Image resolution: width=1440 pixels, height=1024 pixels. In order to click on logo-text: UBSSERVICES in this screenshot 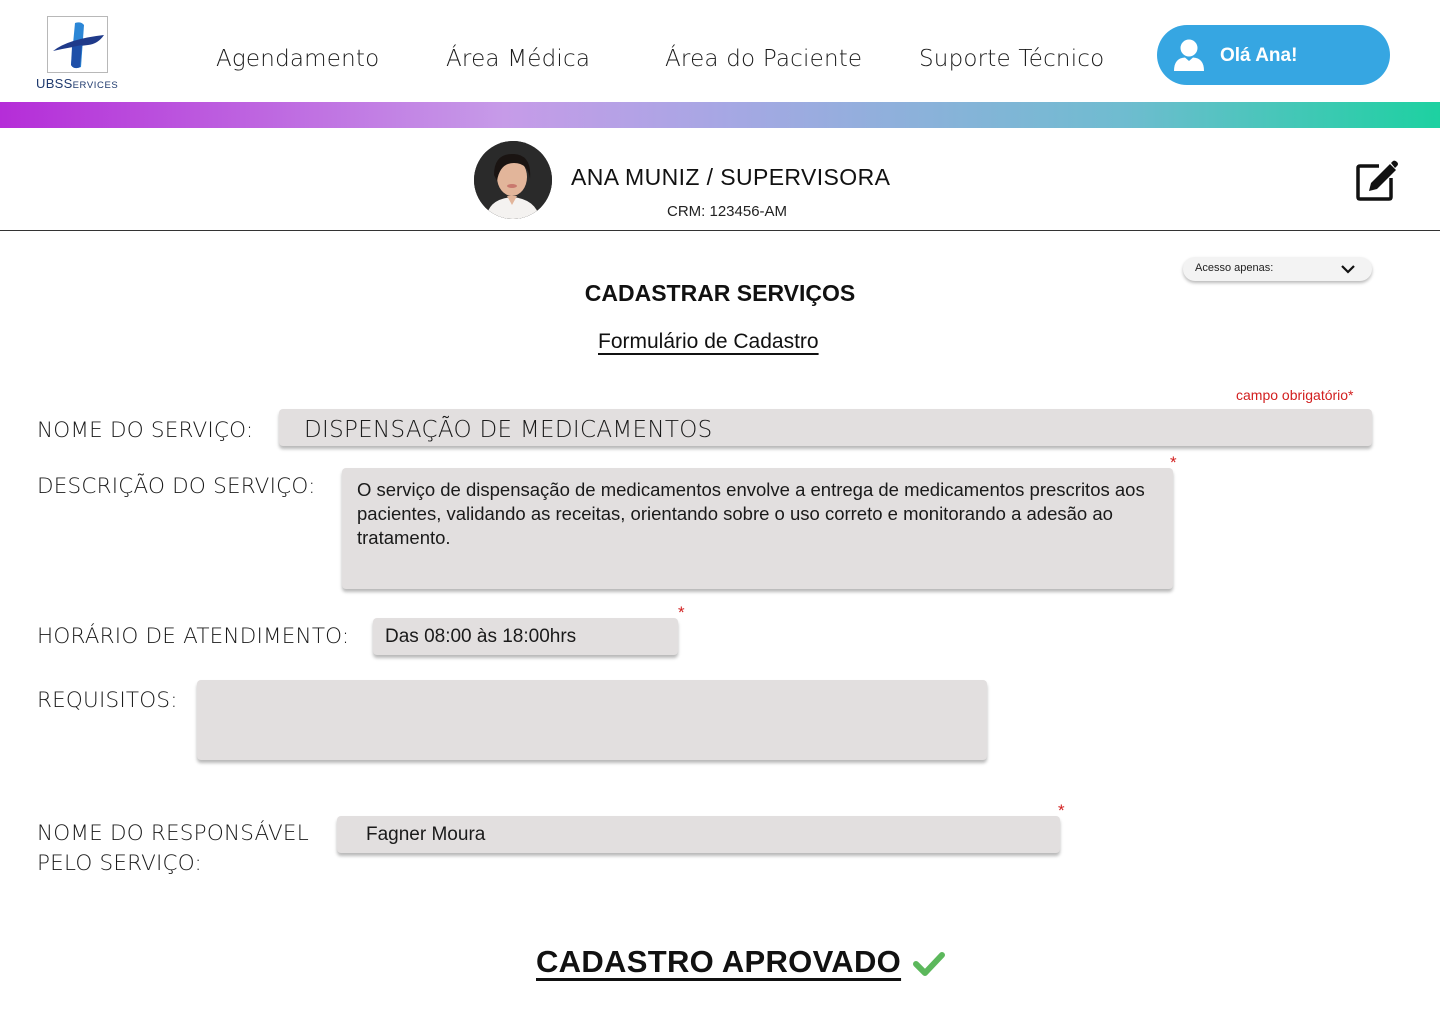, I will do `click(77, 83)`.